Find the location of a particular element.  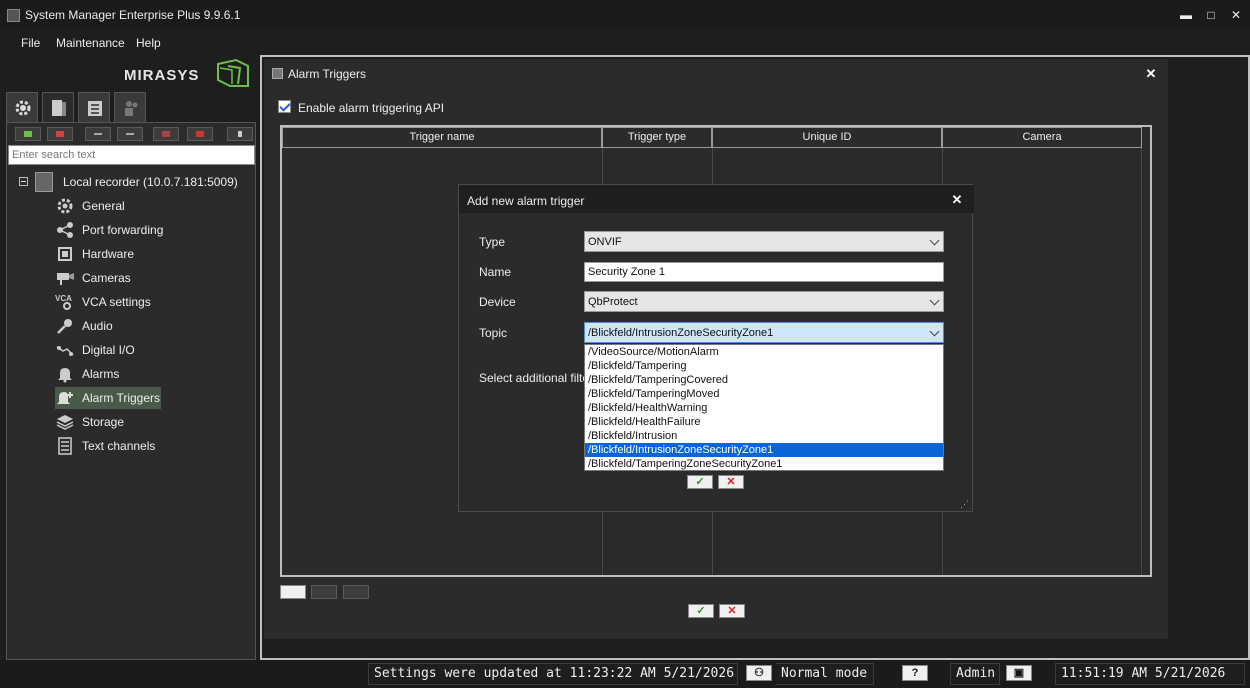

topic-label: Topic is located at coordinates (493, 333).